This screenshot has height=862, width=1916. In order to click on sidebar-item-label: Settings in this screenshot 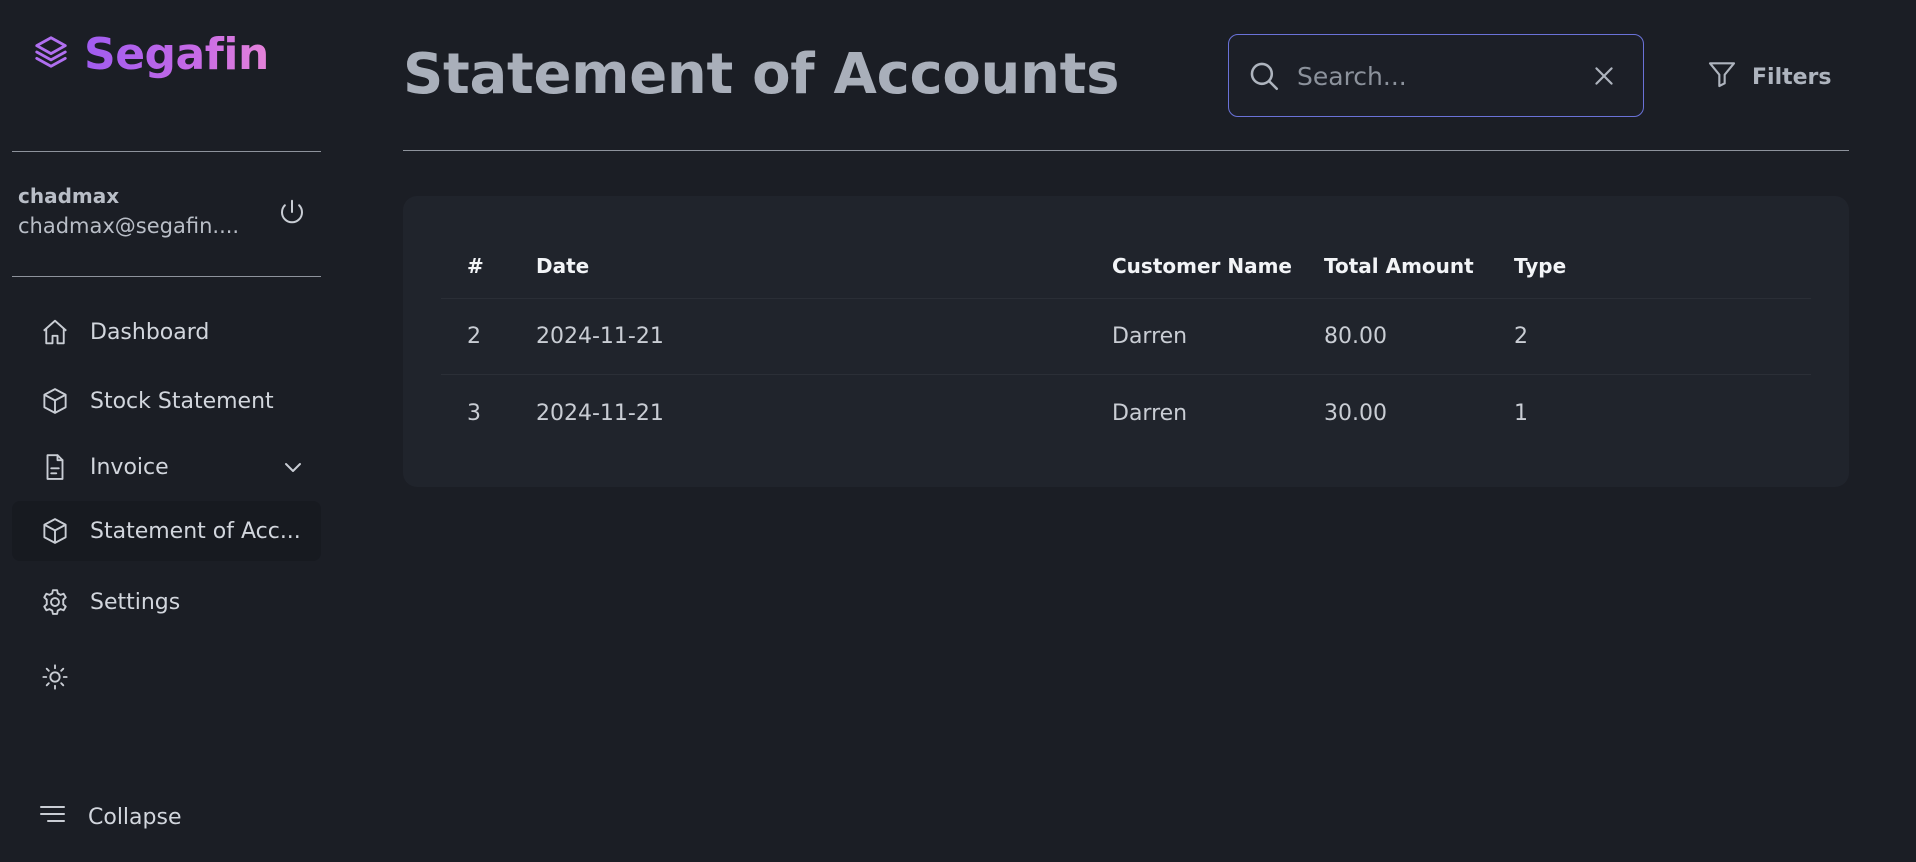, I will do `click(135, 602)`.